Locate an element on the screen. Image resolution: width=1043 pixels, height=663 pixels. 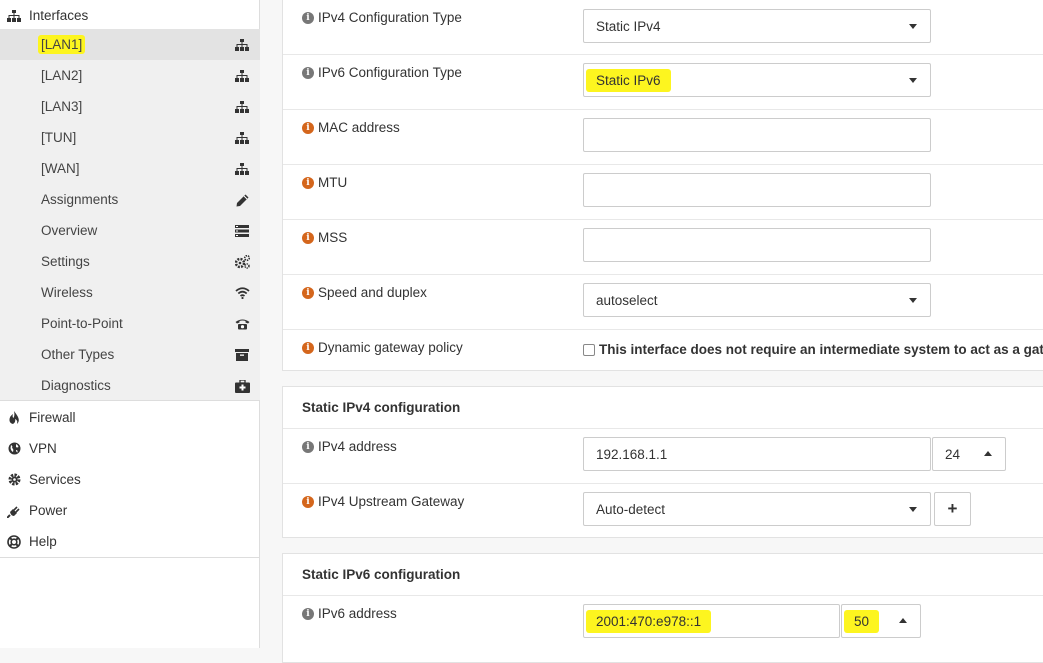
checkbox is located at coordinates (589, 349).